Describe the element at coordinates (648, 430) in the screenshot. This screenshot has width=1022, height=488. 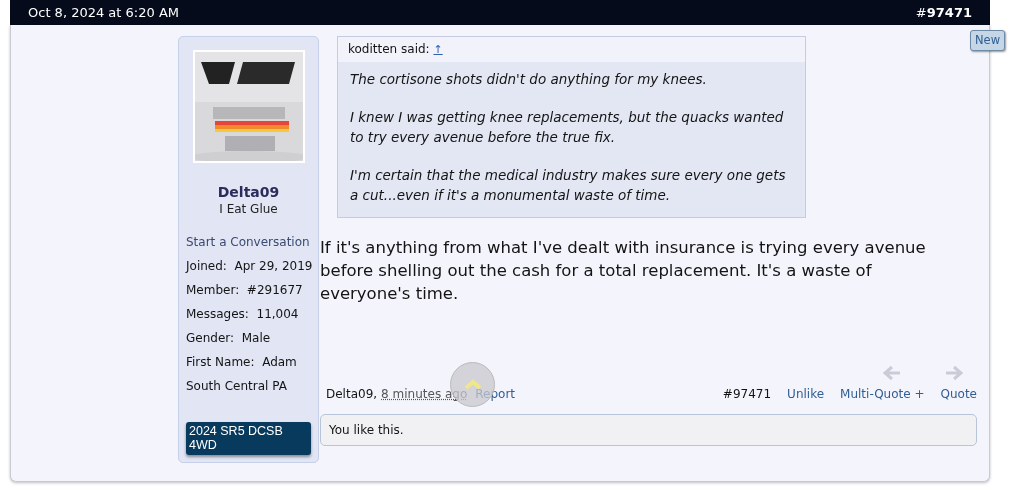
I see `likes-bar: You like this.` at that location.